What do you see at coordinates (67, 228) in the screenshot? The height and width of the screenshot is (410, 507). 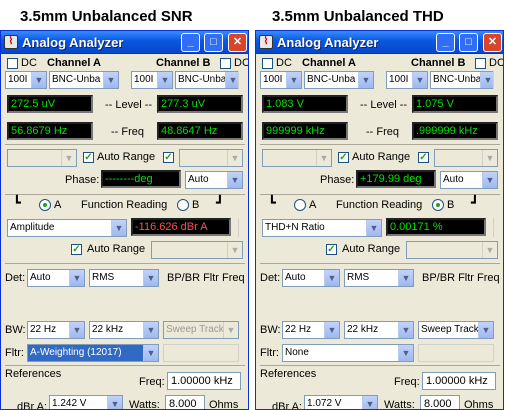 I see `function-select: Amplitude ▼` at bounding box center [67, 228].